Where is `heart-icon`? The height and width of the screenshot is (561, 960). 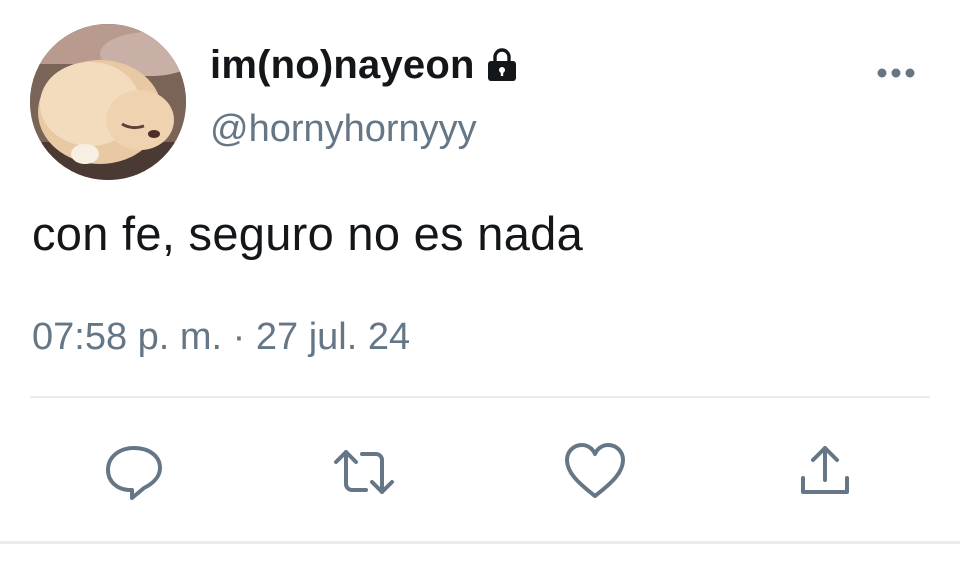
heart-icon is located at coordinates (595, 470).